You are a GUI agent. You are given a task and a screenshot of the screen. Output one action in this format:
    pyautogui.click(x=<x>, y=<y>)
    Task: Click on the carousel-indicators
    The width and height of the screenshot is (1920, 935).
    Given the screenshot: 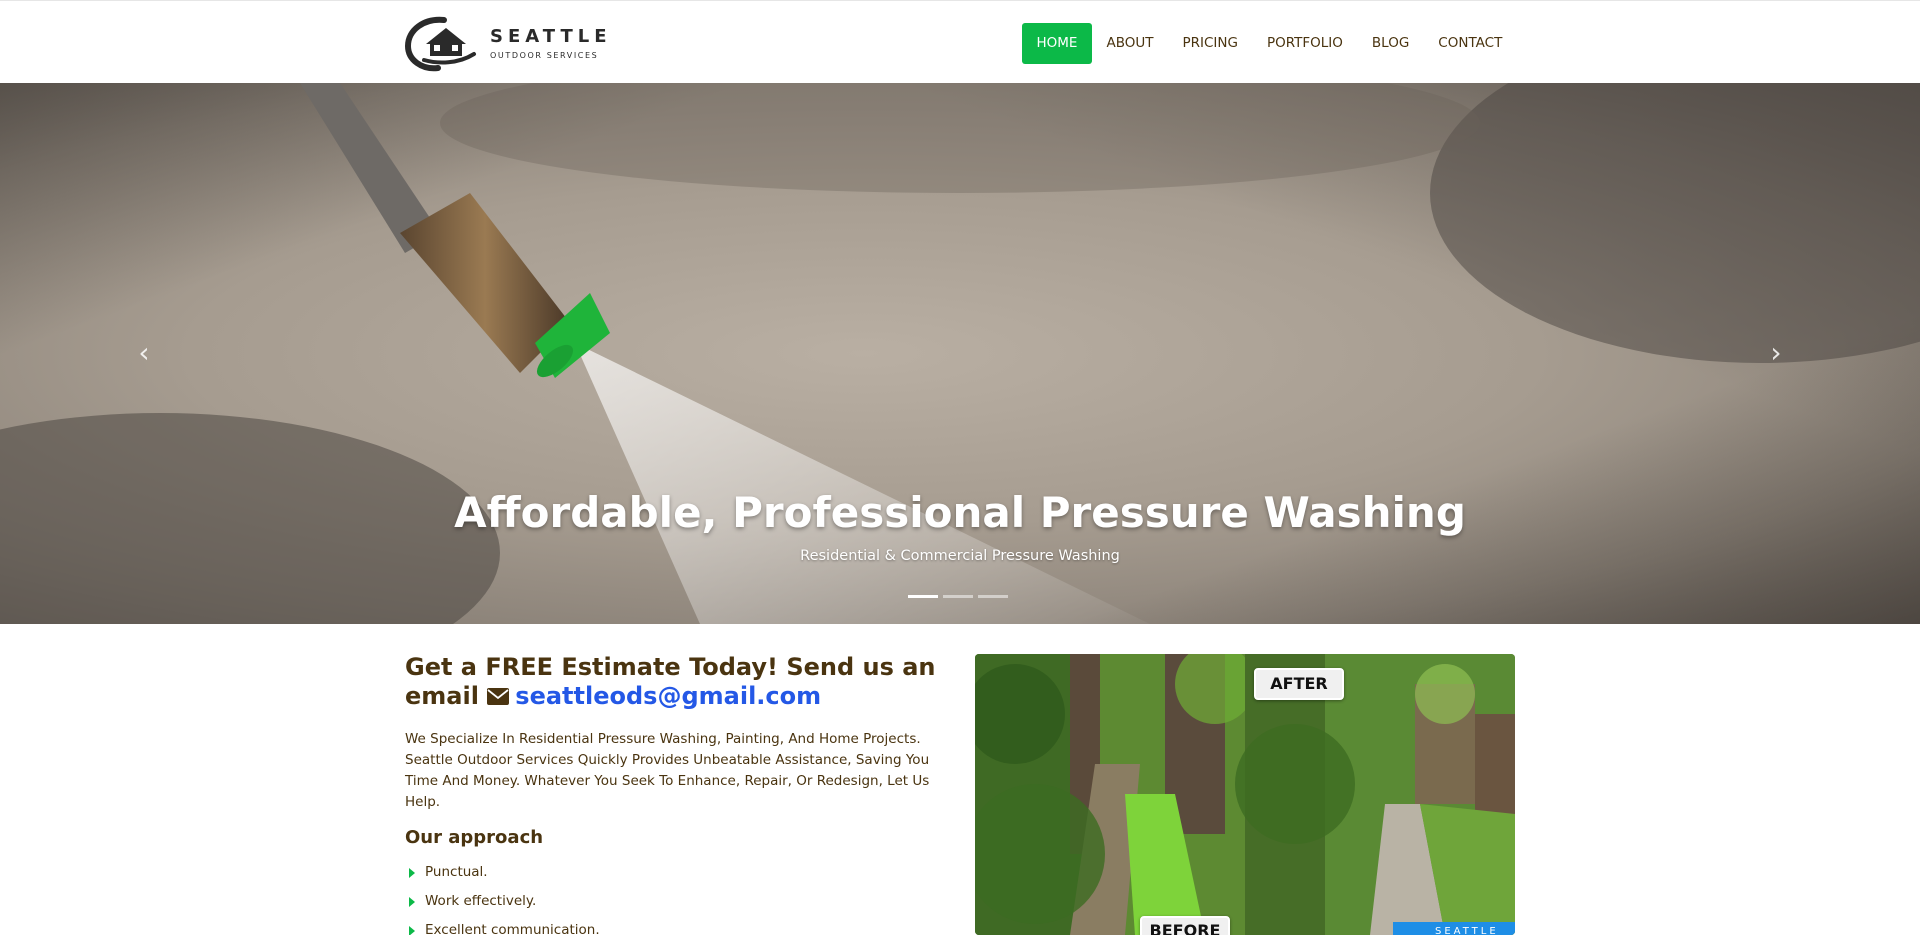 What is the action you would take?
    pyautogui.click(x=958, y=596)
    